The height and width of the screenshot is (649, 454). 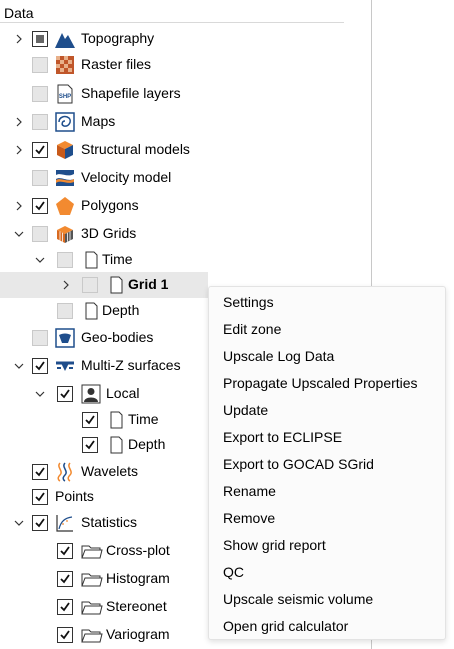 I want to click on raster-icon, so click(x=65, y=65).